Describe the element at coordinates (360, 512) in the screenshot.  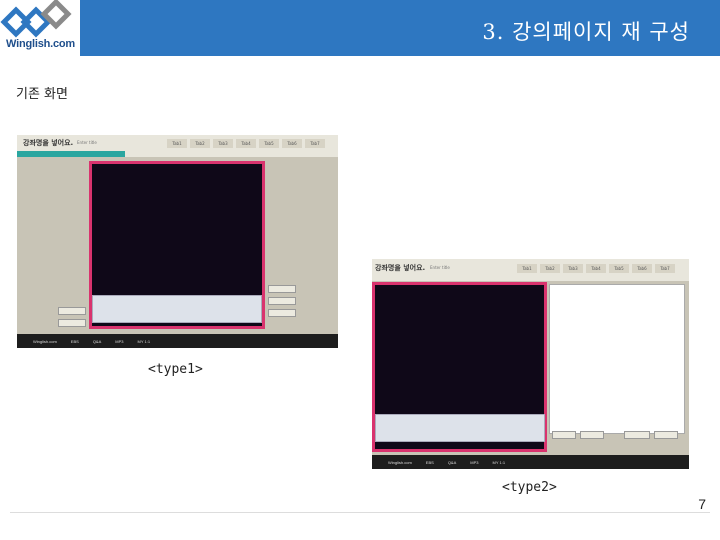
I see `bottom-divider` at that location.